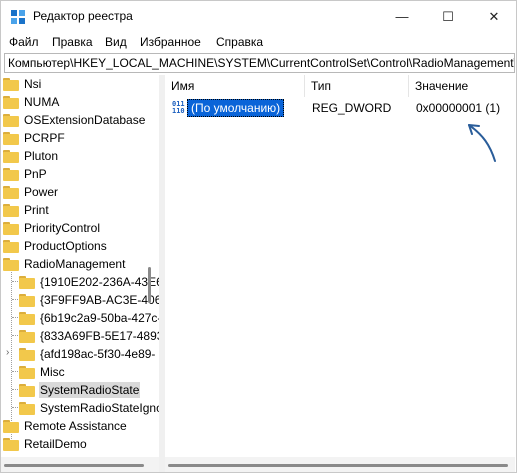 The height and width of the screenshot is (473, 517). Describe the element at coordinates (83, 16) in the screenshot. I see `window-title: Редактор реестра` at that location.